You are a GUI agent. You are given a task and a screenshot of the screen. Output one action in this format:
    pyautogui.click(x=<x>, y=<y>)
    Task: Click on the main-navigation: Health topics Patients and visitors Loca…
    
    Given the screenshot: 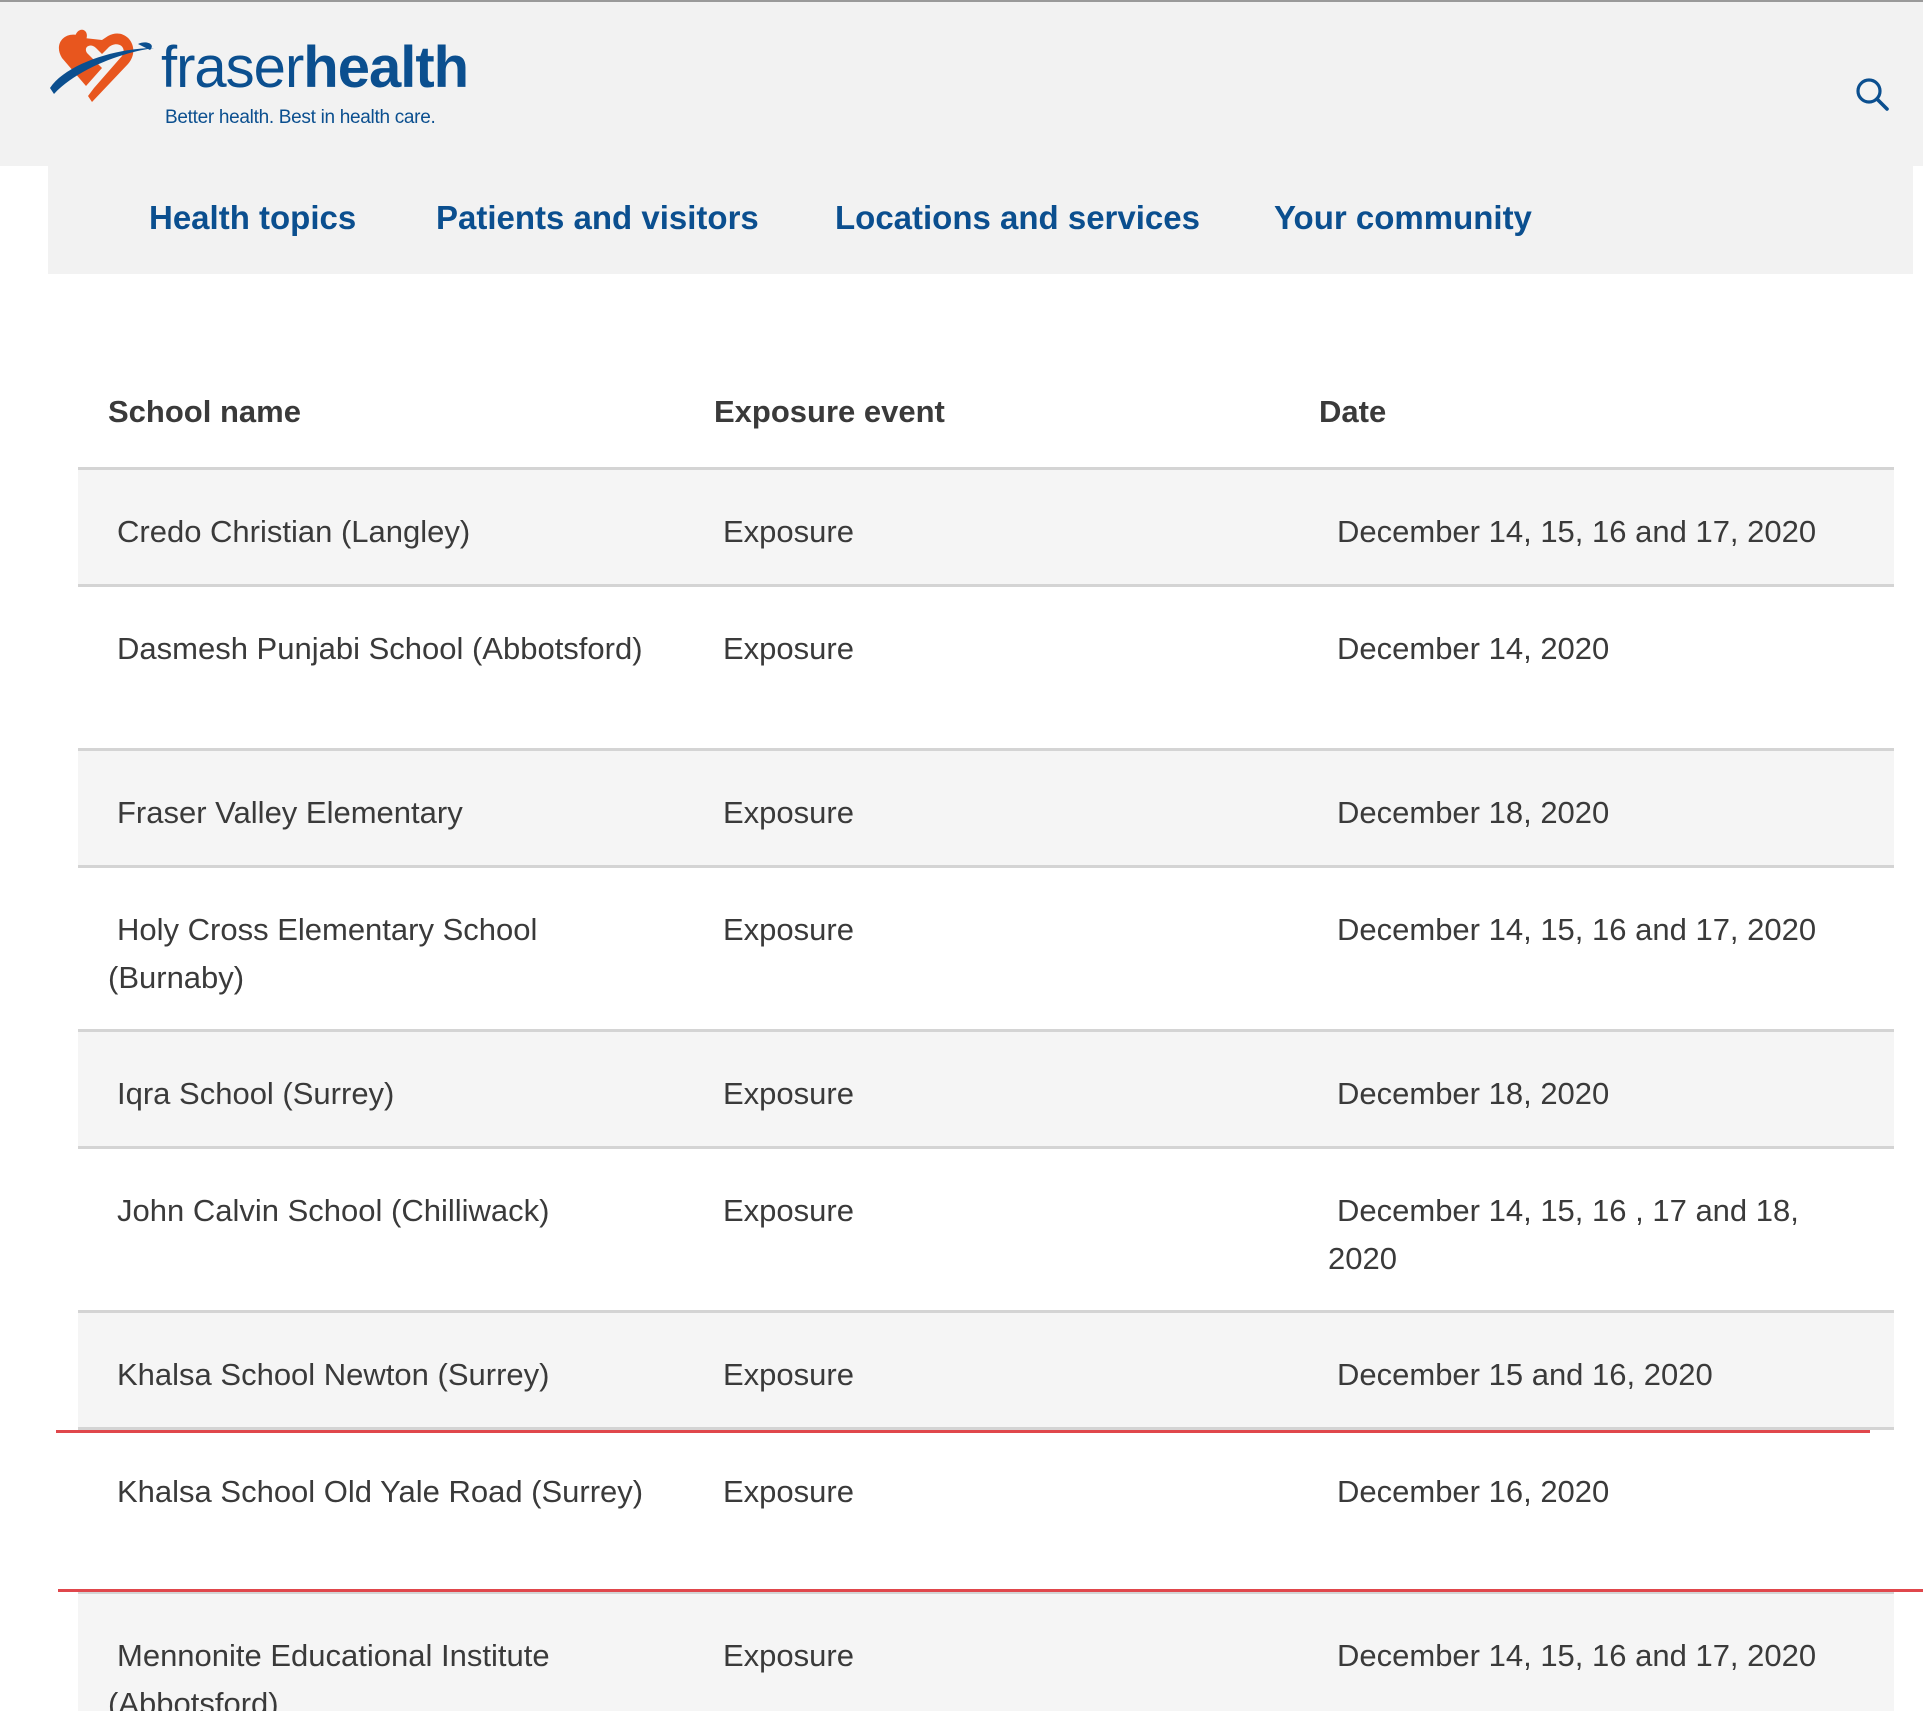 What is the action you would take?
    pyautogui.click(x=980, y=220)
    